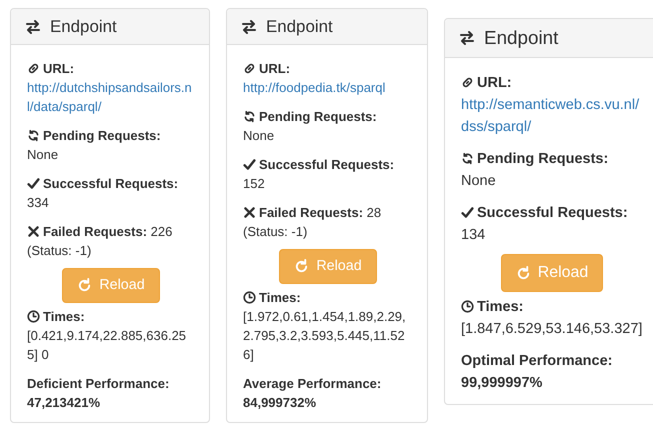 The image size is (653, 438). Describe the element at coordinates (324, 335) in the screenshot. I see `field-value: [1.972,0.61,1.454,1.89,2.29,2.795,3.2,3.593,5.445,11.526]` at that location.